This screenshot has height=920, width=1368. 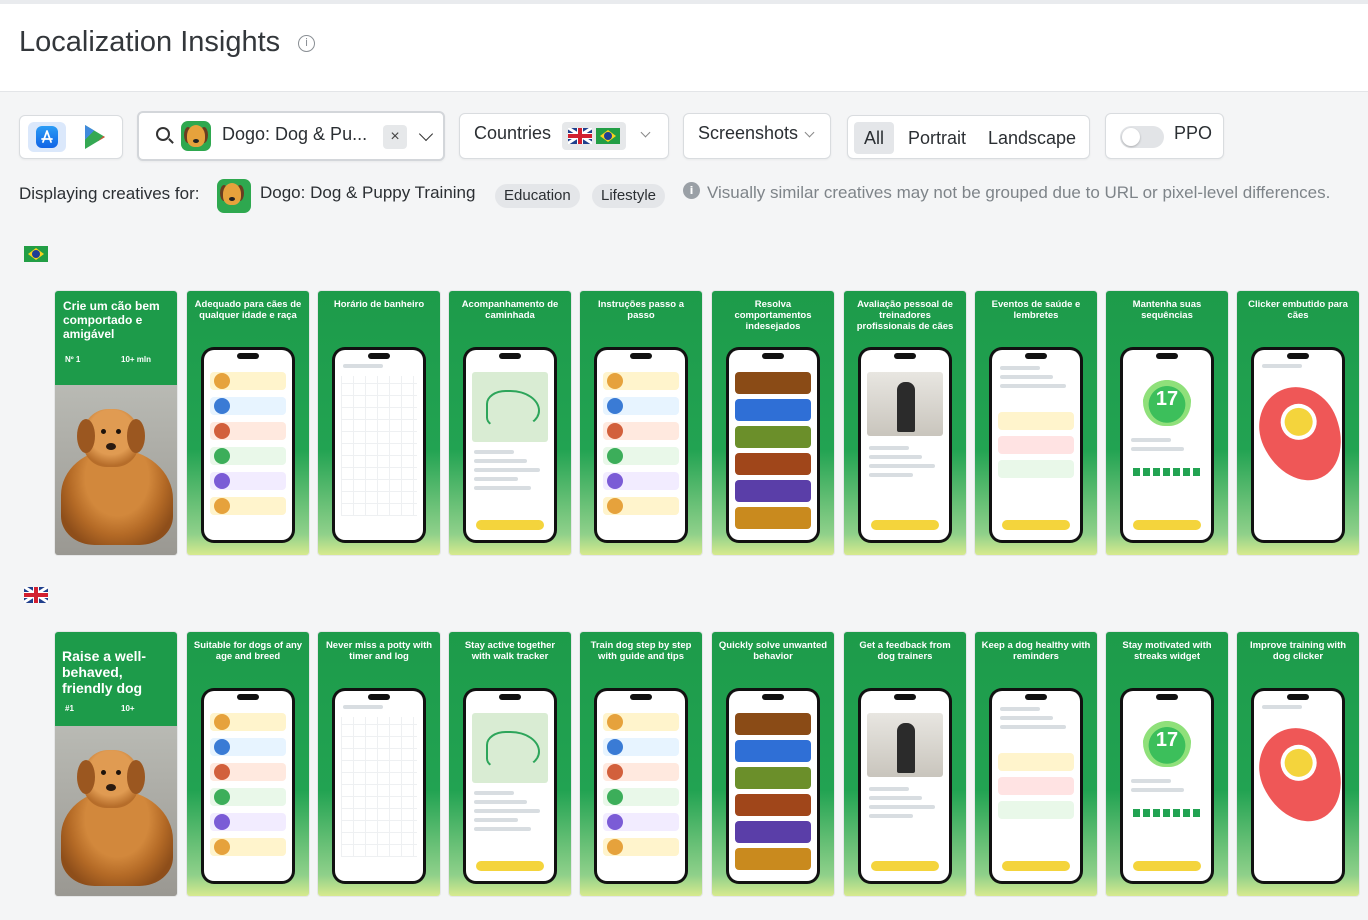 What do you see at coordinates (1142, 137) in the screenshot?
I see `ppo-toggle` at bounding box center [1142, 137].